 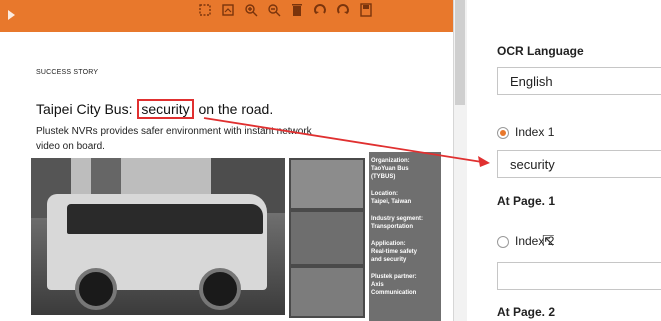 I want to click on ocr-language-label: OCR Language, so click(x=540, y=51).